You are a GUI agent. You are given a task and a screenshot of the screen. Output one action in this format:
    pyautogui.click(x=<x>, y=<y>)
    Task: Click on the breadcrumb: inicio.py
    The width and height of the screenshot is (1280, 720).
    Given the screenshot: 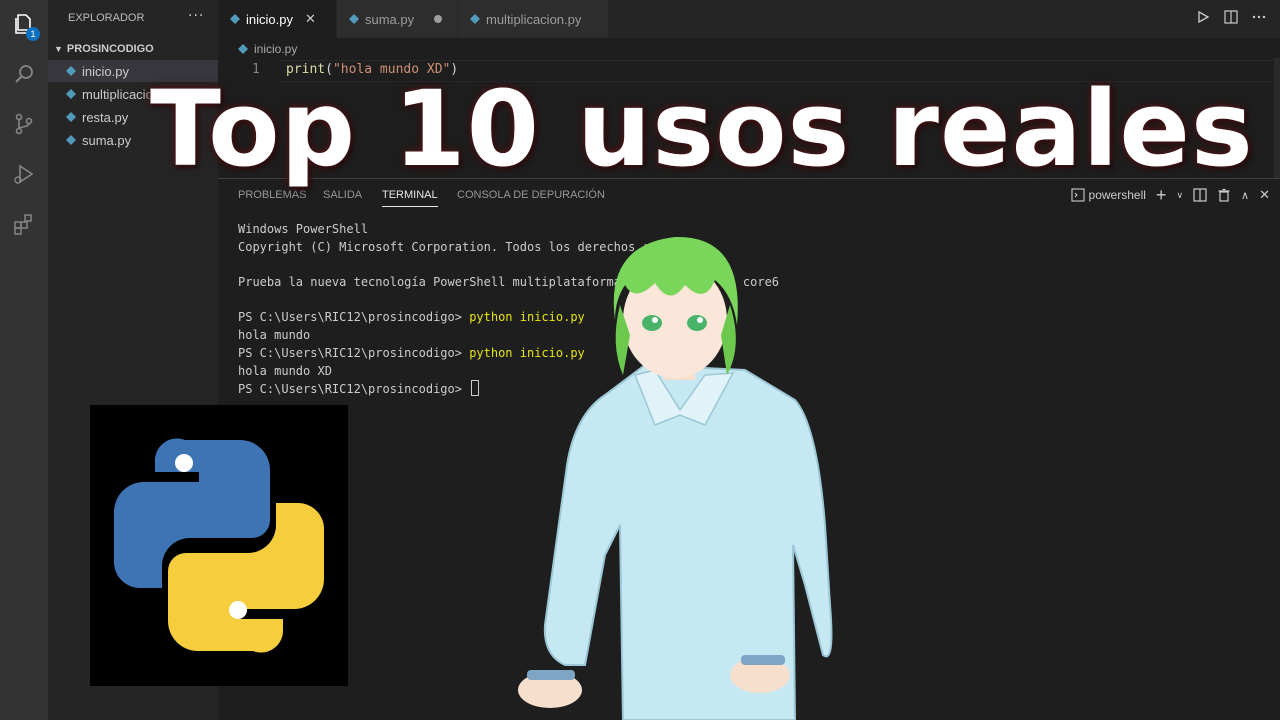 What is the action you would take?
    pyautogui.click(x=267, y=49)
    